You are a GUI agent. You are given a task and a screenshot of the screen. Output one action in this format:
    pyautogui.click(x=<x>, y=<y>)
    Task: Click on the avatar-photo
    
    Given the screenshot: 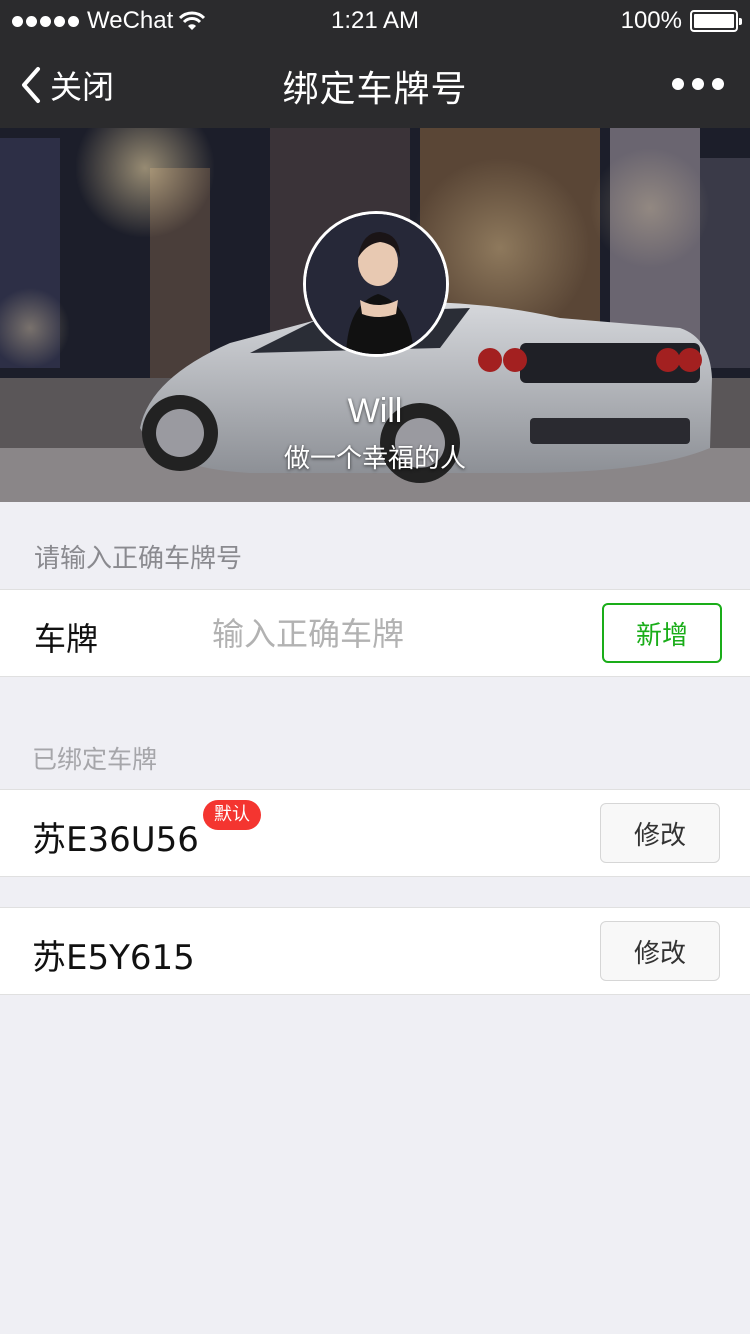 What is the action you would take?
    pyautogui.click(x=376, y=284)
    